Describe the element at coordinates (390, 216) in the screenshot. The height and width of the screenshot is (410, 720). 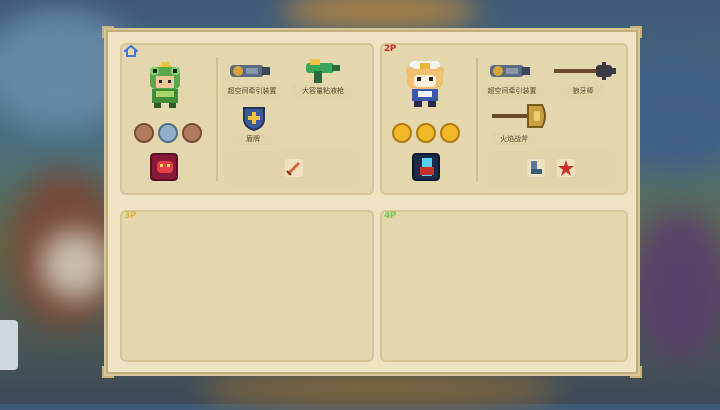
I see `player-tag: 4P` at that location.